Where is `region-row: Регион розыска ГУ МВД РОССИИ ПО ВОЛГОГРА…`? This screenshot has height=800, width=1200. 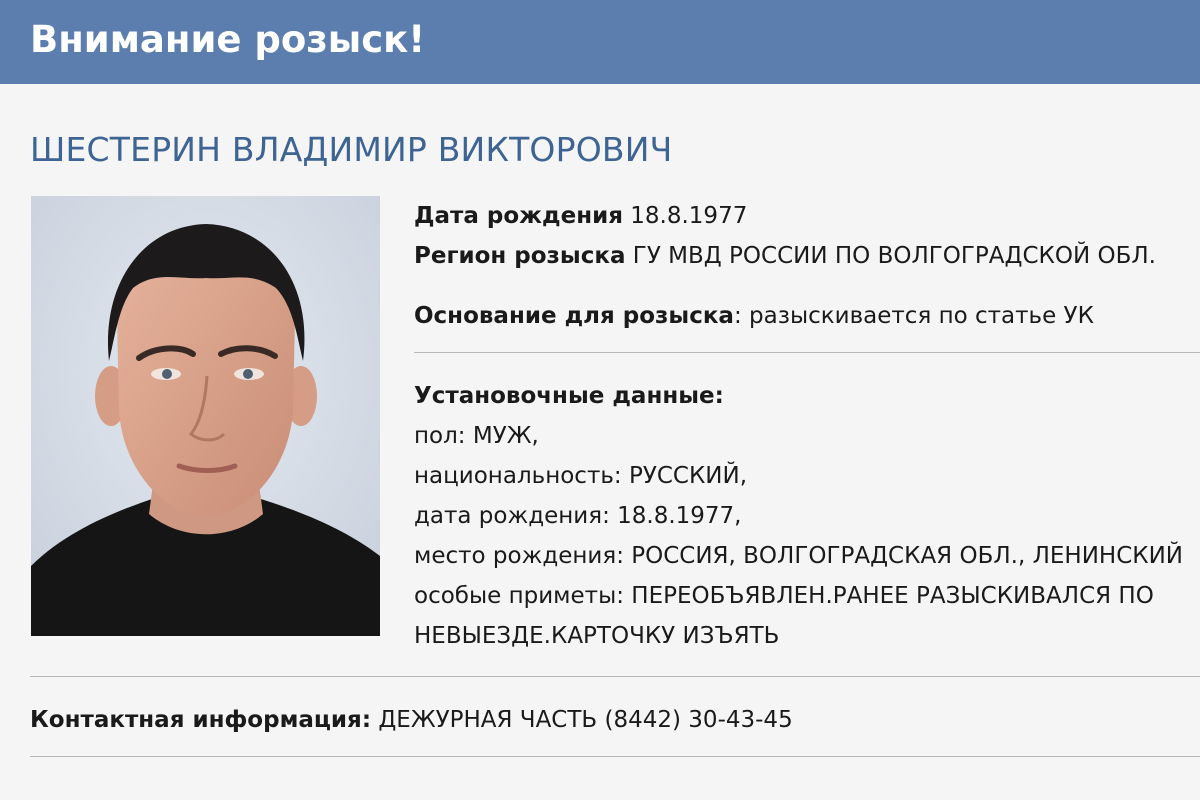
region-row: Регион розыска ГУ МВД РОССИИ ПО ВОЛГОГРА… is located at coordinates (807, 256).